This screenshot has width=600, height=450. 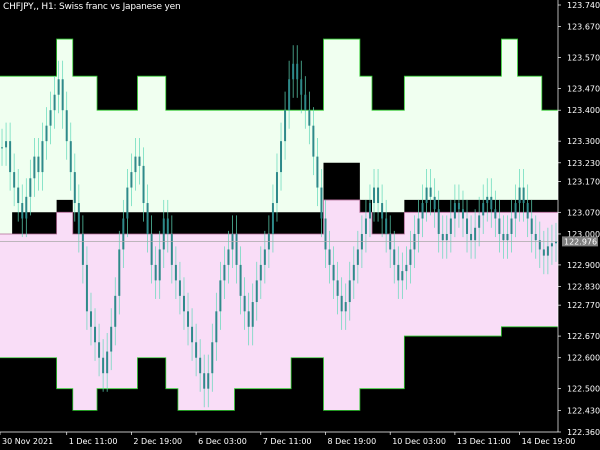 What do you see at coordinates (157, 441) in the screenshot?
I see `time-tick-label: 2 Dec 19:00` at bounding box center [157, 441].